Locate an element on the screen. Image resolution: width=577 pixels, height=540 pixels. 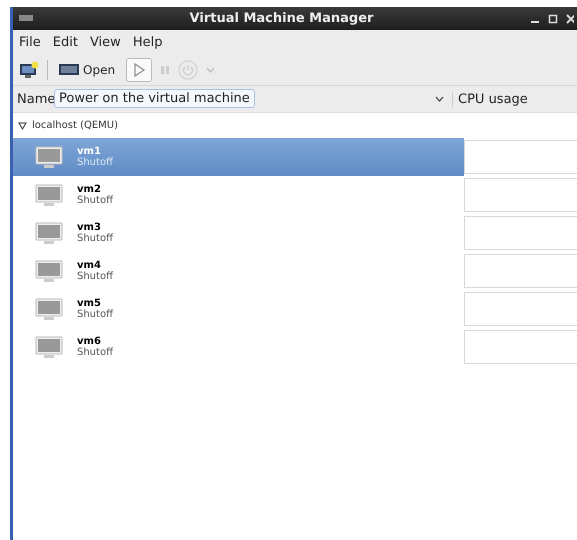
vm-name: vm2 is located at coordinates (89, 189).